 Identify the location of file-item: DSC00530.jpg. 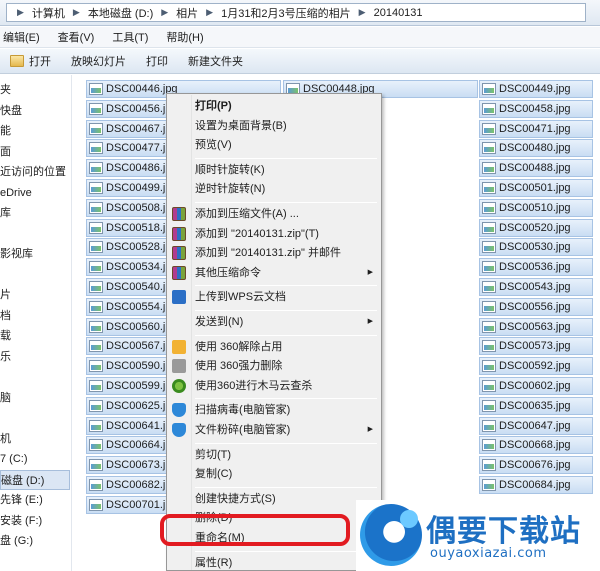
(536, 247).